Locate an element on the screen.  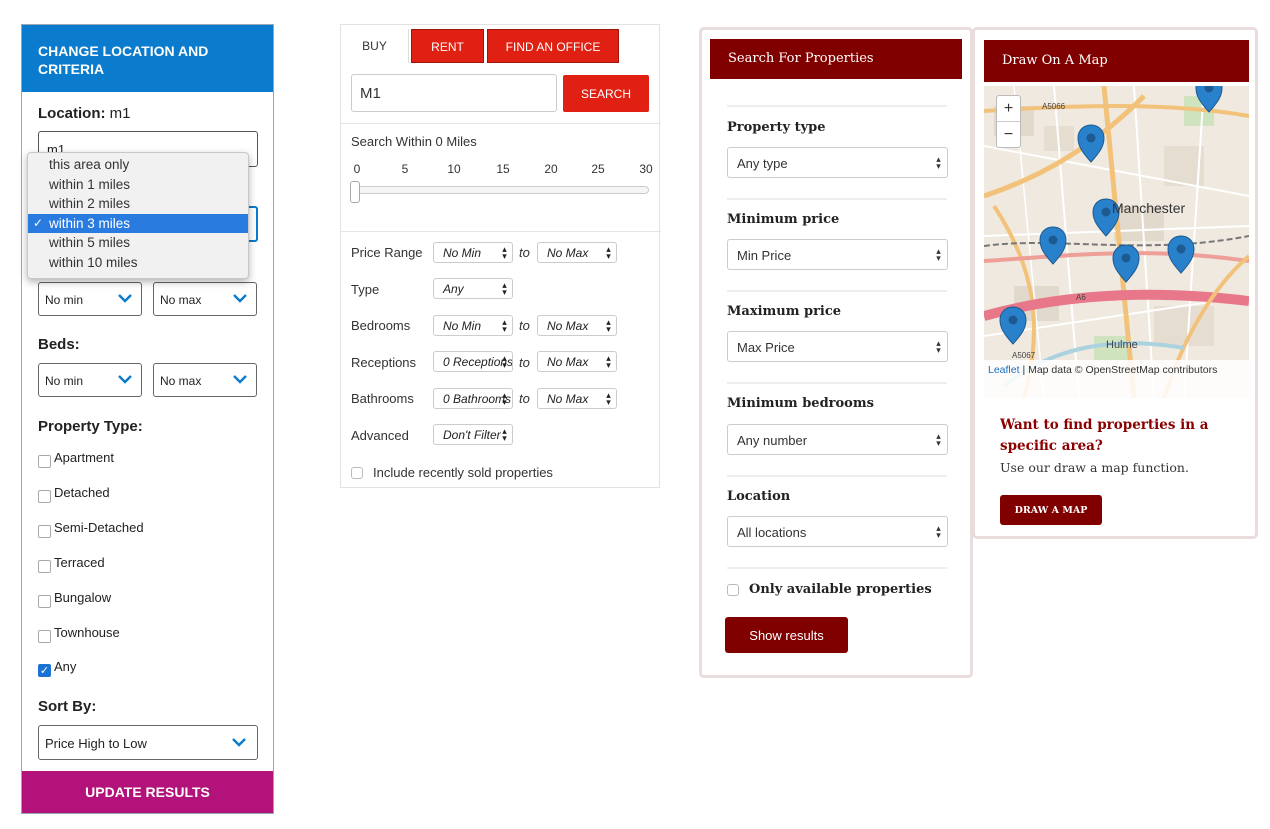
receptions-min-select: 0 Receptions ▴ ▾ is located at coordinates (473, 361).